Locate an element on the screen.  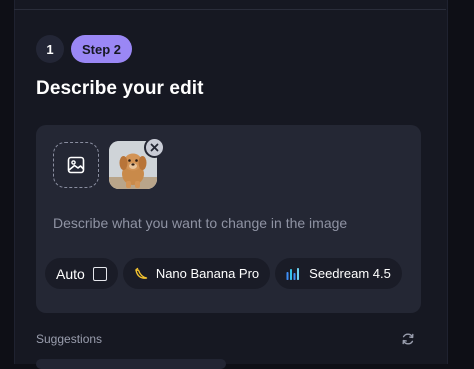
model-label: Seedream 4.5 is located at coordinates (350, 273).